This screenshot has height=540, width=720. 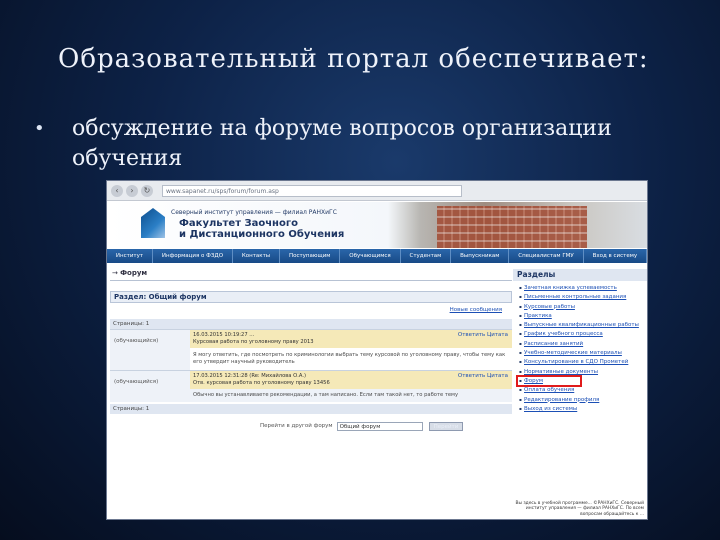 What do you see at coordinates (583, 307) in the screenshot?
I see `sidebar-item: Курсовые работы` at bounding box center [583, 307].